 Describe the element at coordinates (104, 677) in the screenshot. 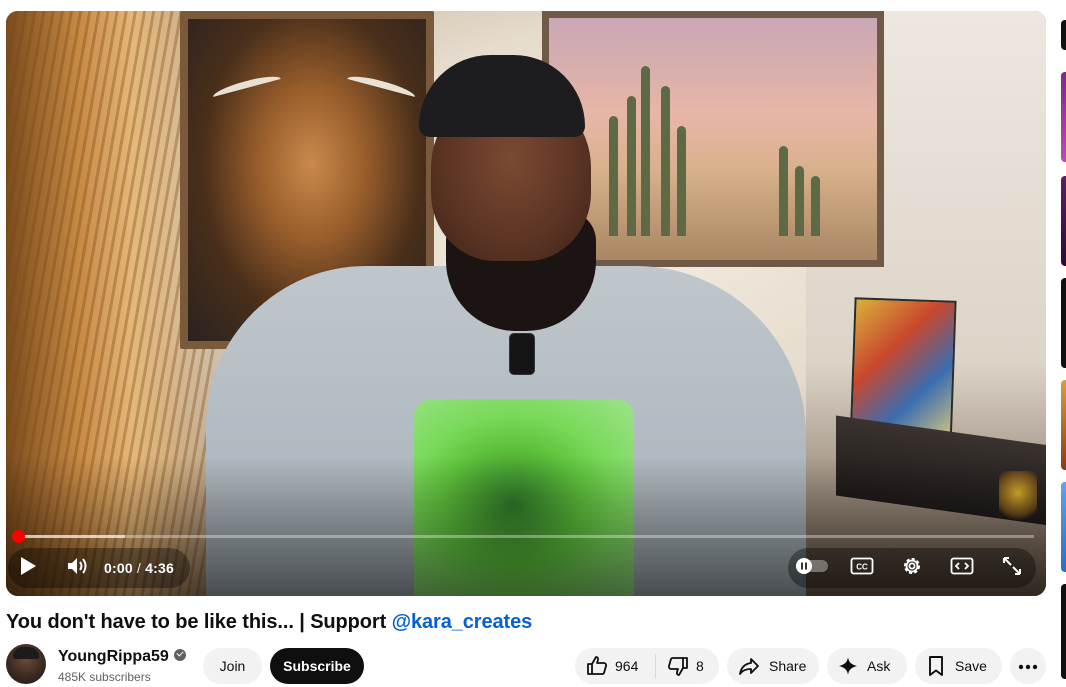

I see `subscriber-count: 485K subscribers` at that location.